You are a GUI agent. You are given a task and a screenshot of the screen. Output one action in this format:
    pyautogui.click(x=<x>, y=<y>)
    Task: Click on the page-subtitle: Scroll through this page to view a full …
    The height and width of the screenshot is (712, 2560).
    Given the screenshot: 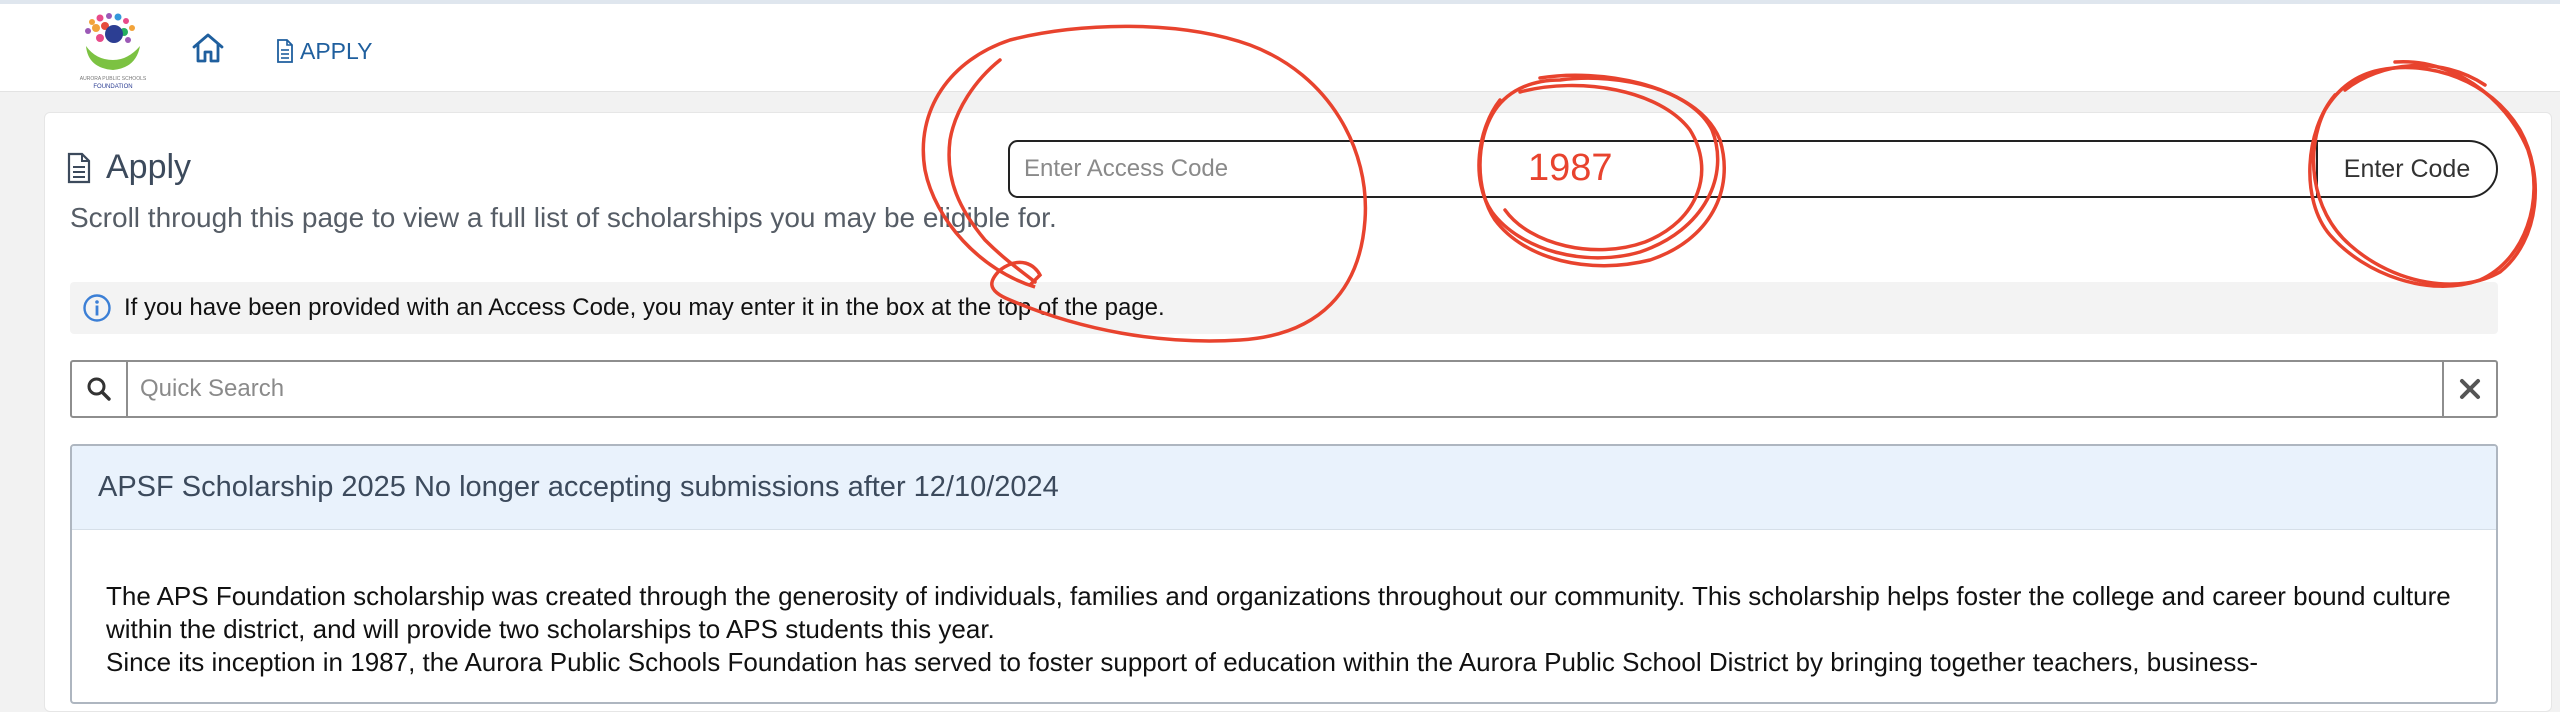 What is the action you would take?
    pyautogui.click(x=563, y=217)
    